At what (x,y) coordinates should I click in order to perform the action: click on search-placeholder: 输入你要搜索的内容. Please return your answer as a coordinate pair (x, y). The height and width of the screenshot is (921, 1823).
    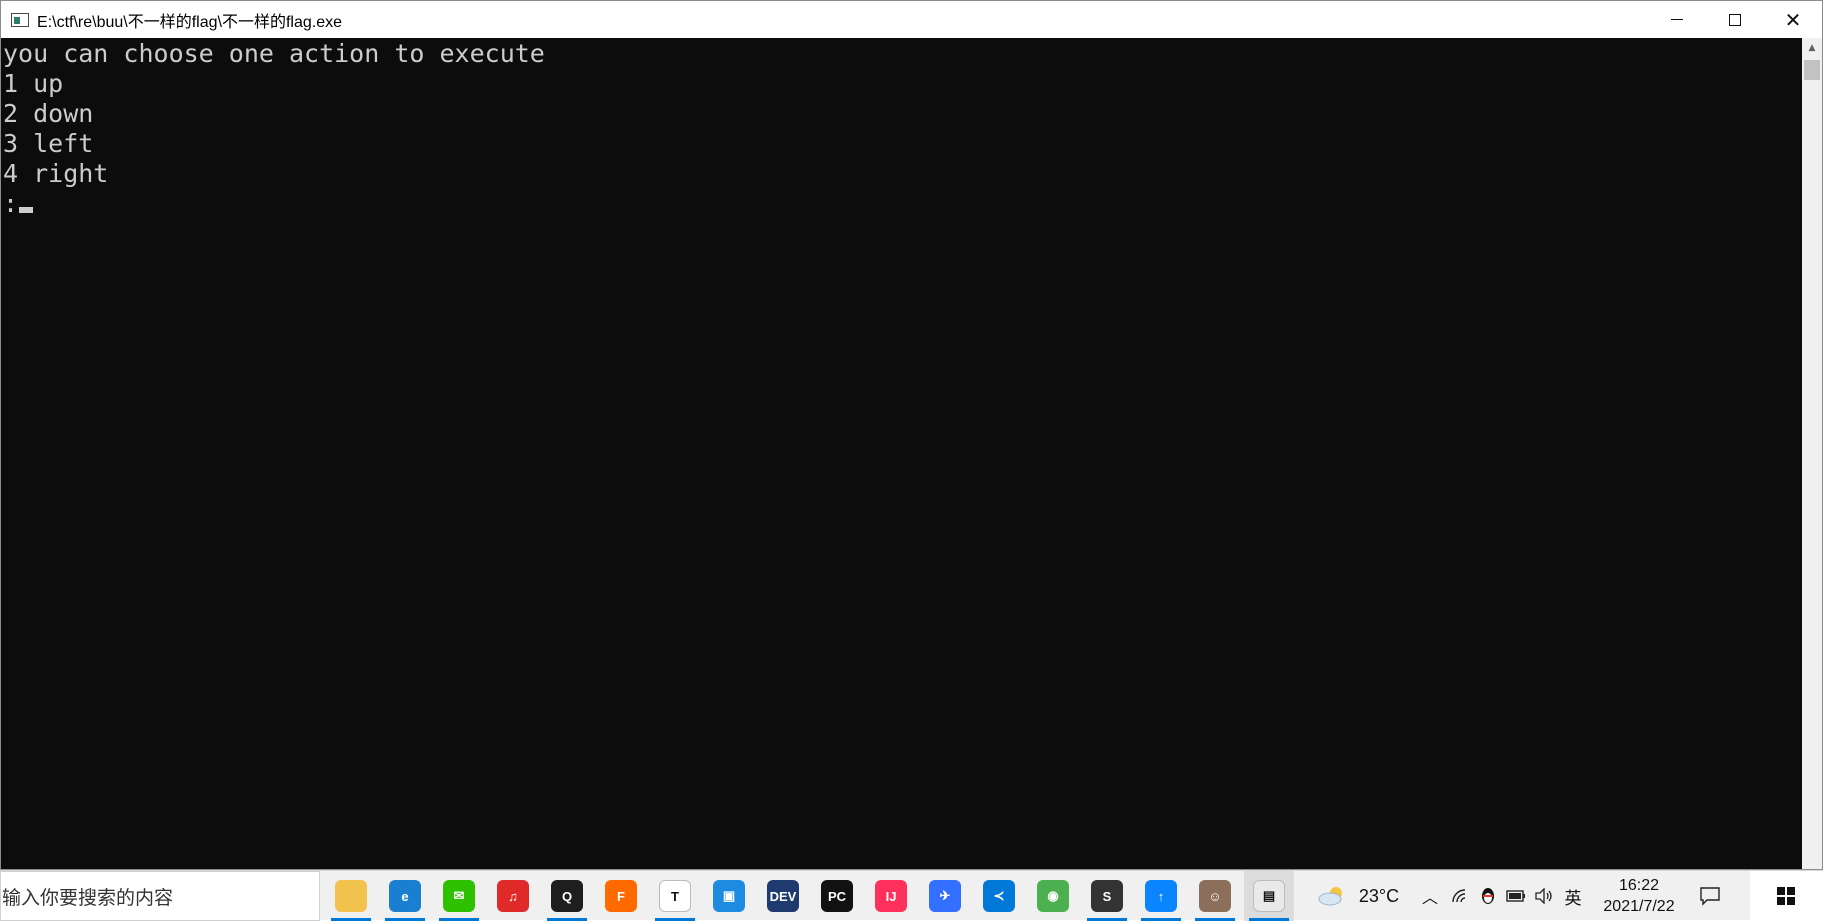
    Looking at the image, I should click on (88, 897).